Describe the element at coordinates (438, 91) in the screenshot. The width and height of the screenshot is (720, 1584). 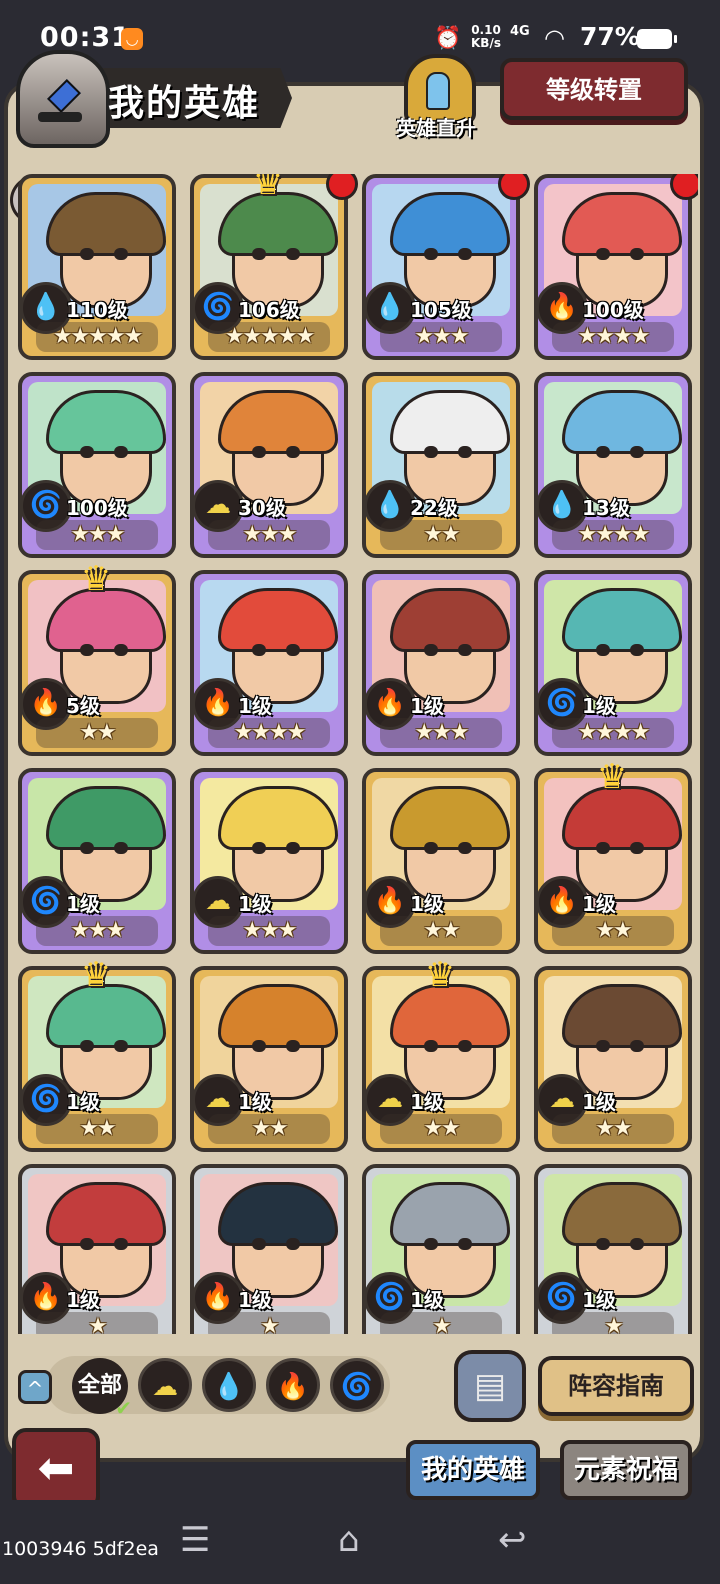
I see `hero-figure-icon` at that location.